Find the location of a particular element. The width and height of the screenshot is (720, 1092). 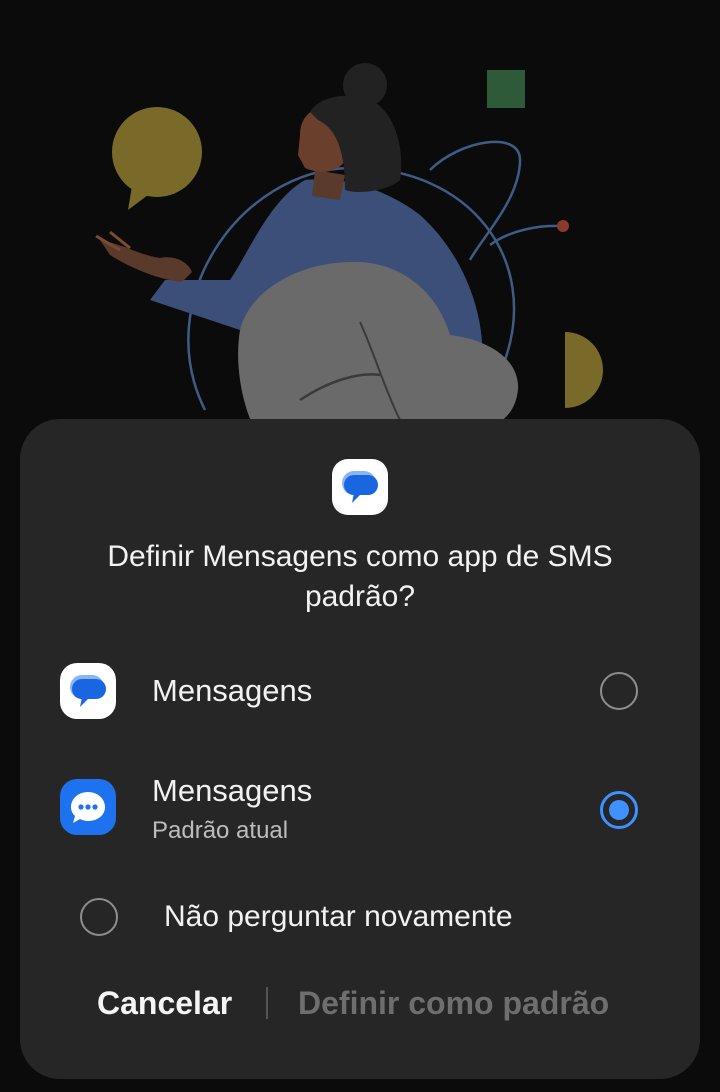

option-google-messages: Mensagens is located at coordinates (360, 691).